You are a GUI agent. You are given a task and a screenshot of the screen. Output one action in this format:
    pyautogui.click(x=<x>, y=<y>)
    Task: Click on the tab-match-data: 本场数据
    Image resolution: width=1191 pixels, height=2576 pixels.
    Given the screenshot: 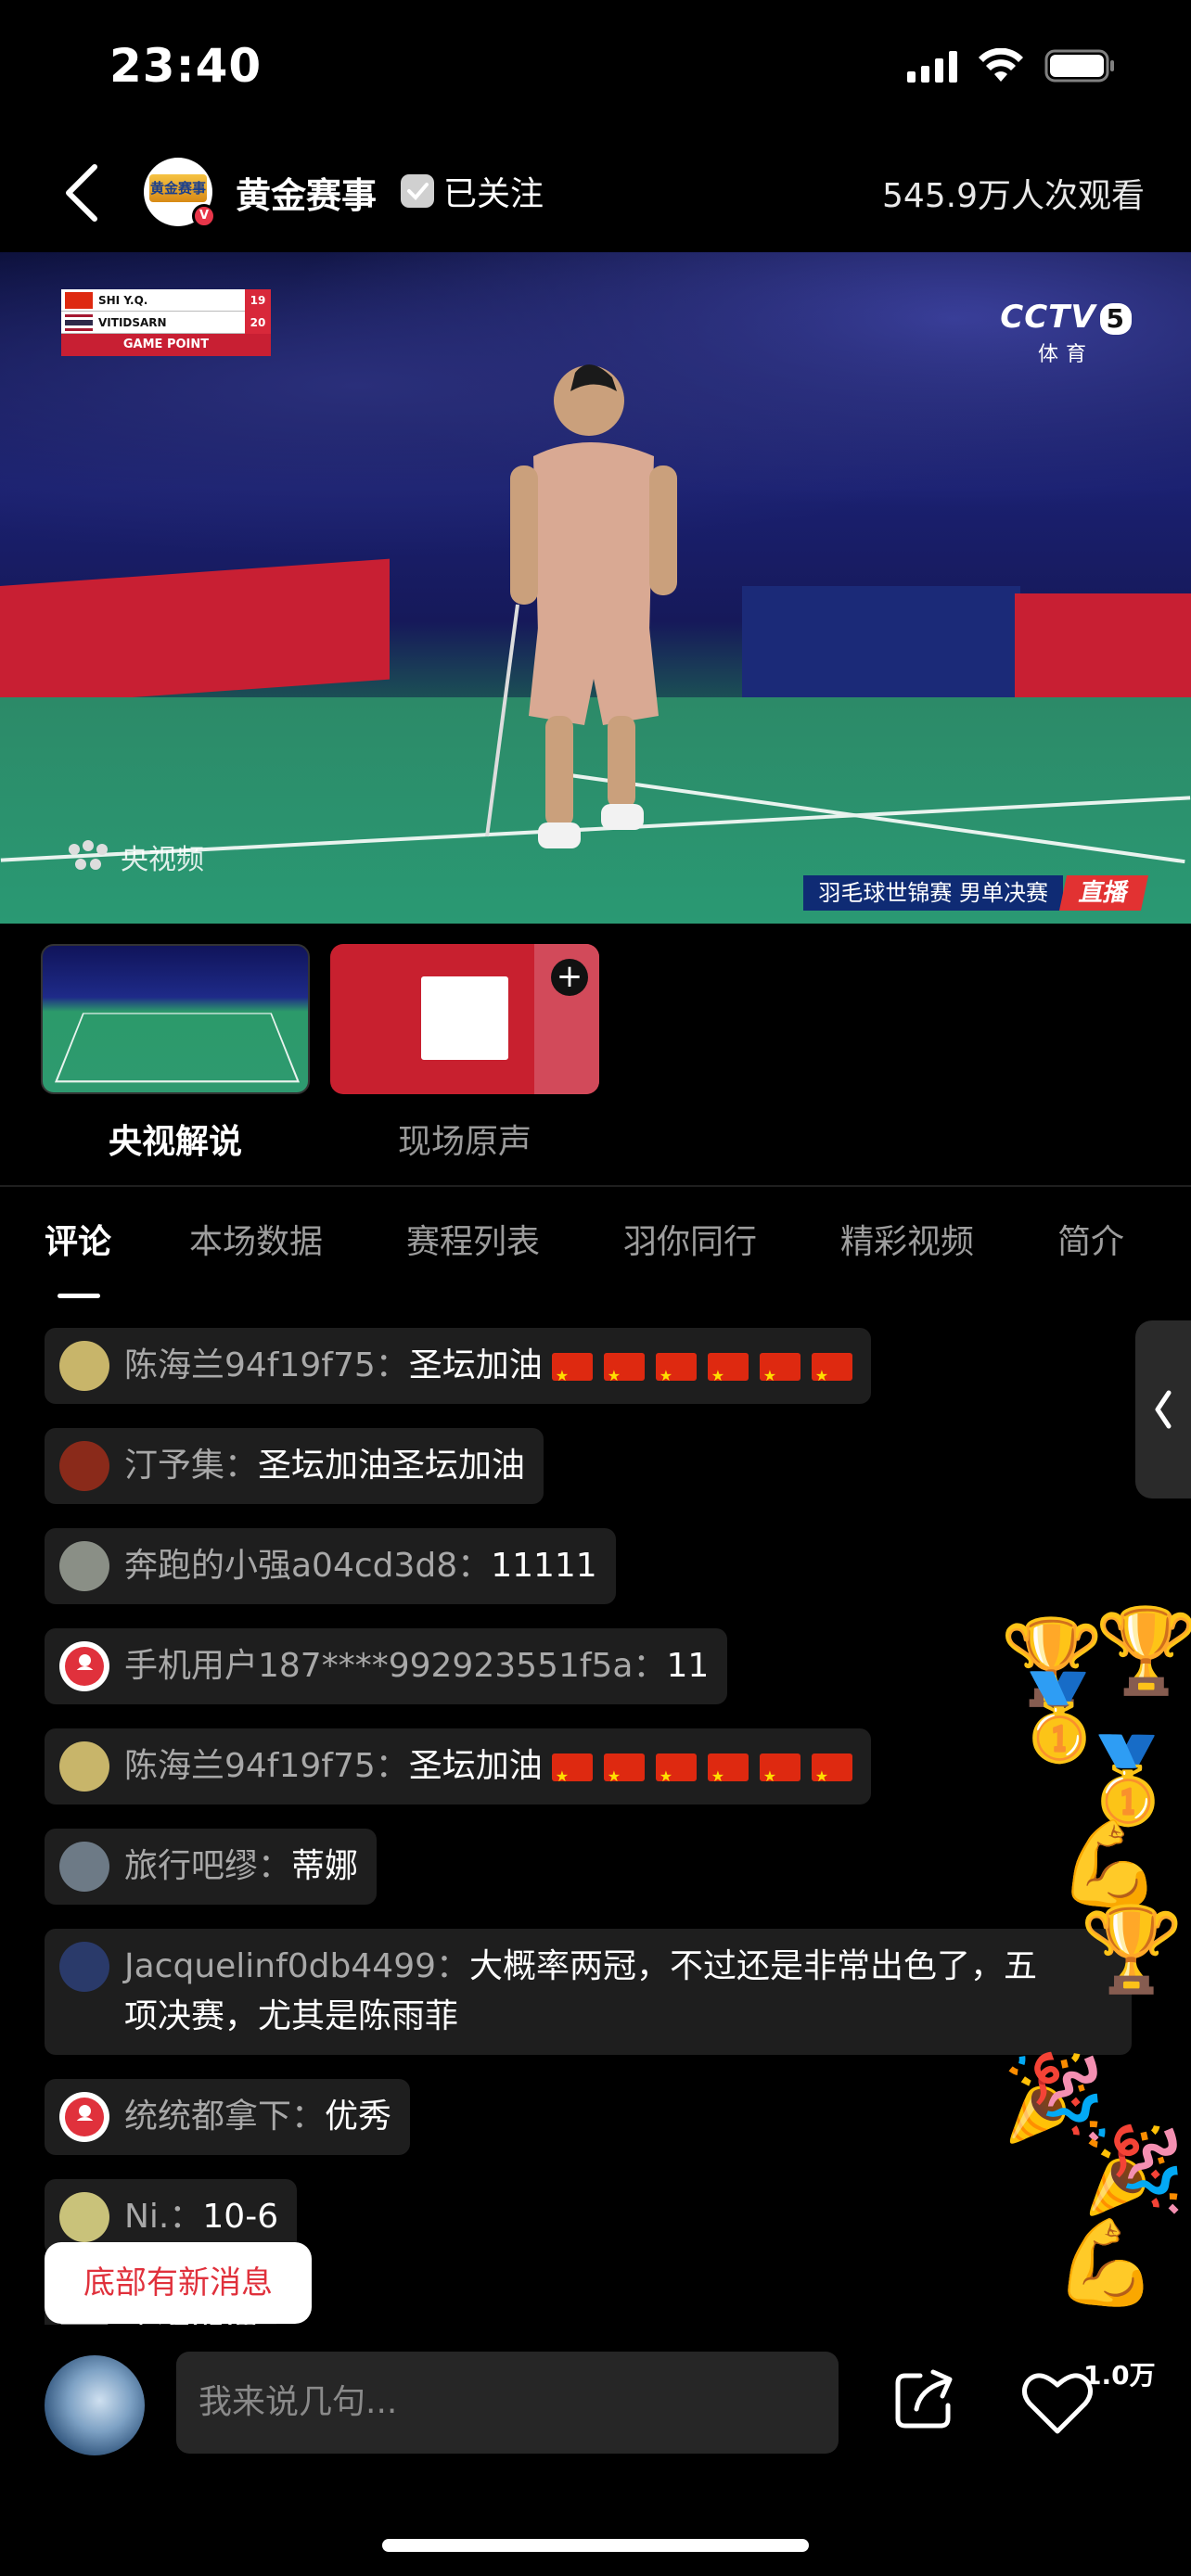 What is the action you would take?
    pyautogui.click(x=256, y=1239)
    